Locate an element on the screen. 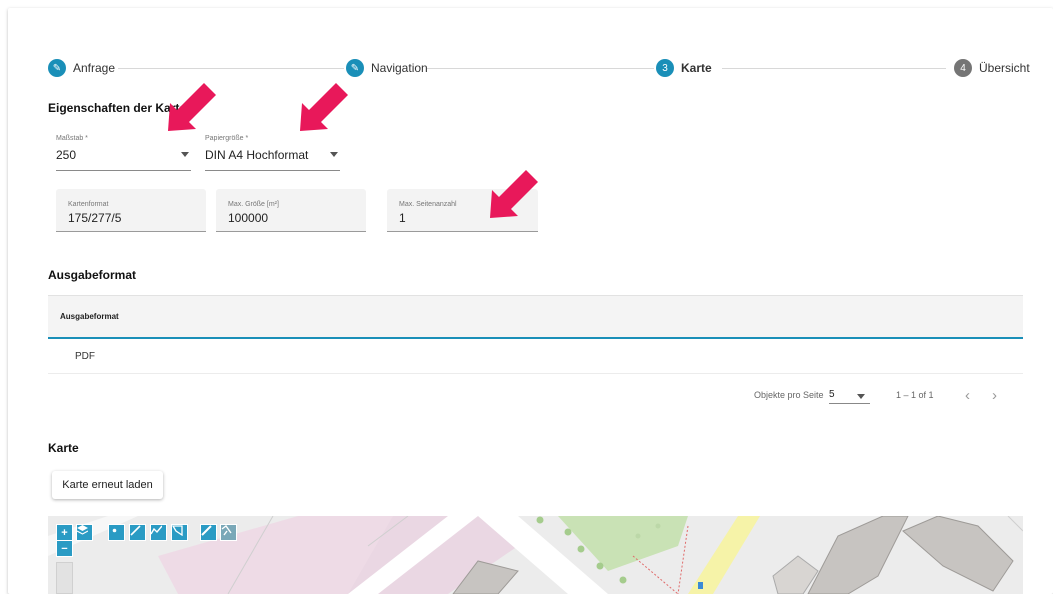 This screenshot has height=594, width=1053. polygon-icon is located at coordinates (179, 532).